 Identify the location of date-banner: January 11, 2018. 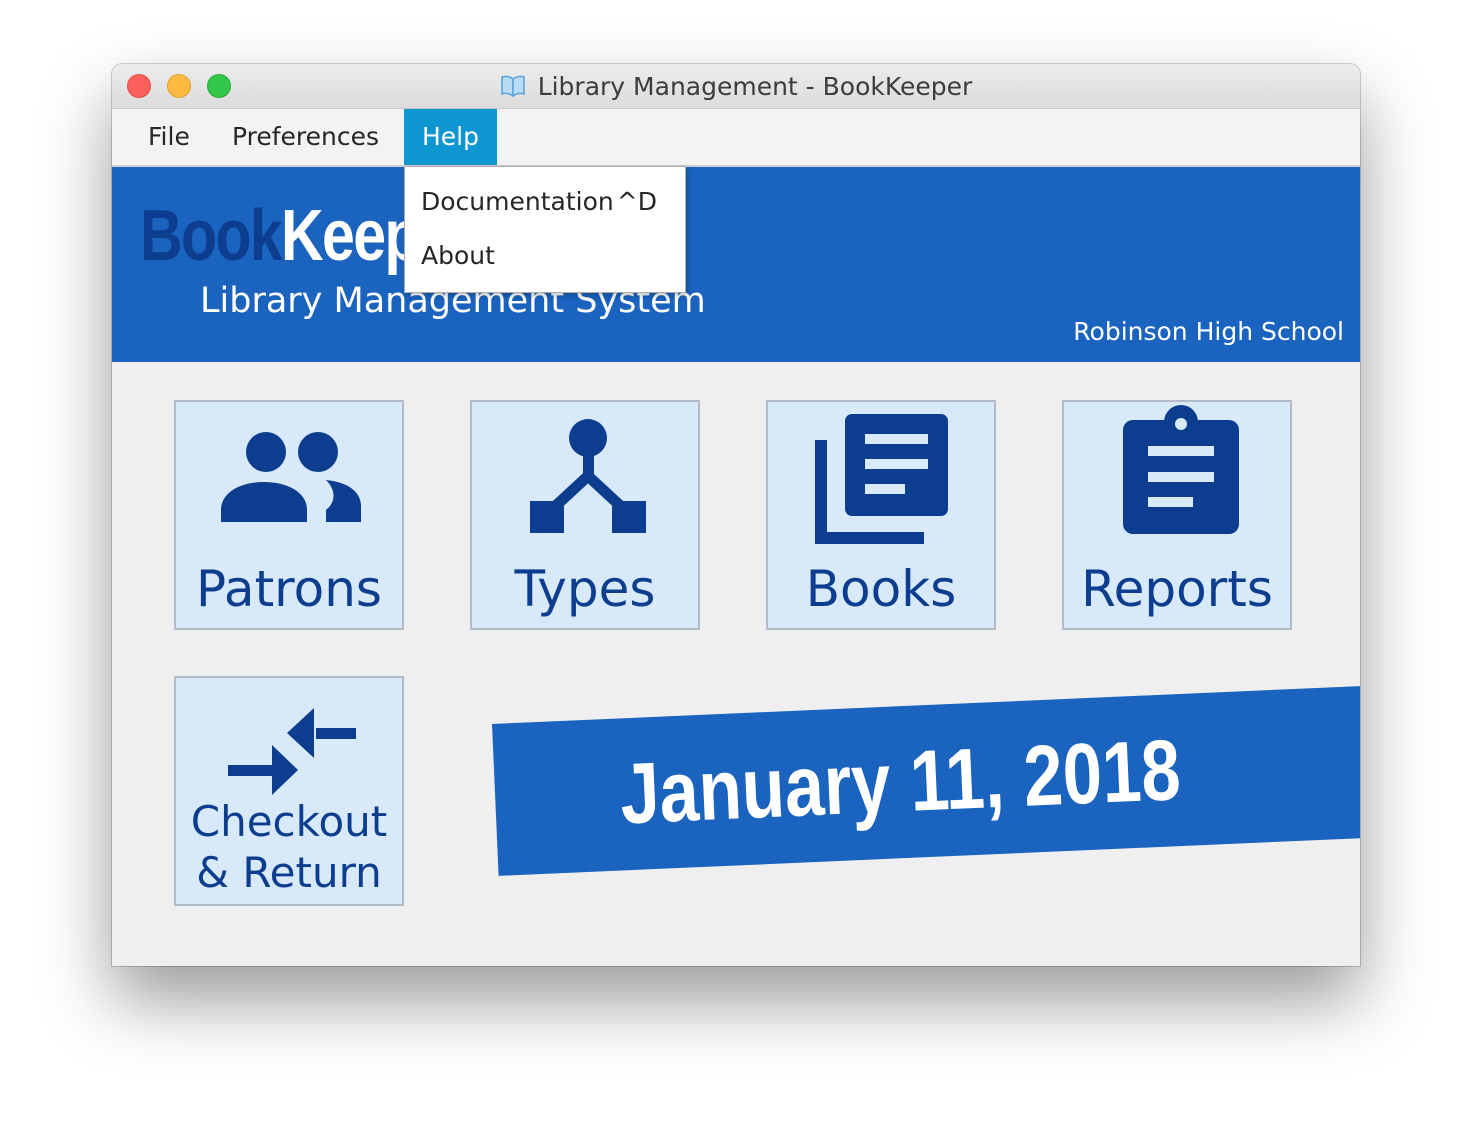
(926, 780).